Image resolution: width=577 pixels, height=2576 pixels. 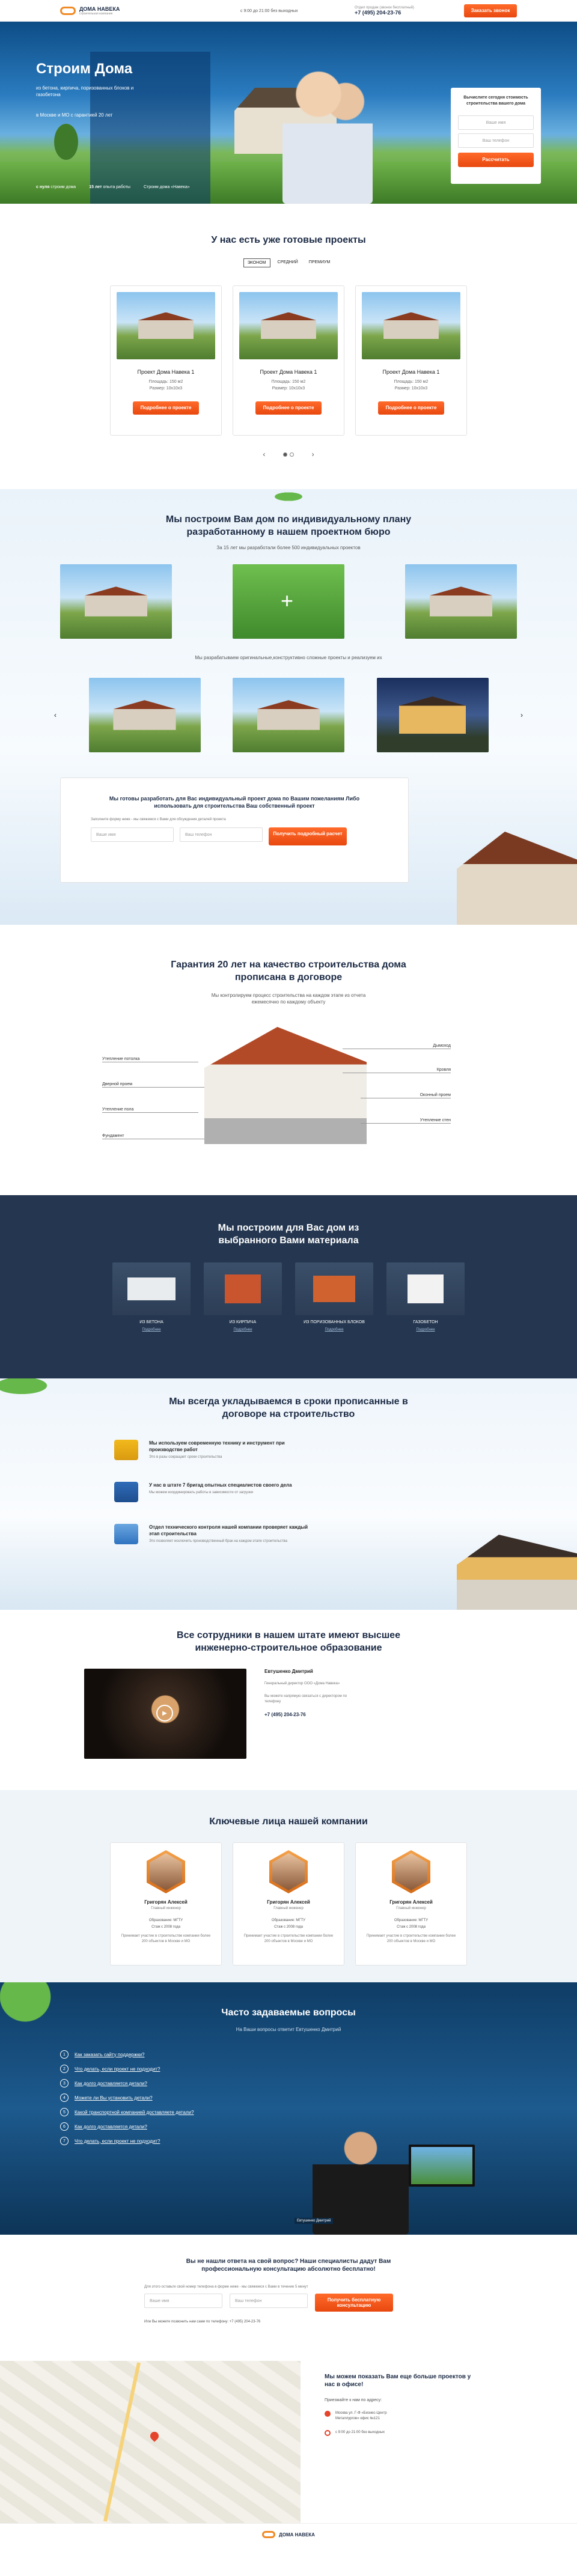 I want to click on logo: ДОМА НАВЕКА строительная компания, so click(x=129, y=11).